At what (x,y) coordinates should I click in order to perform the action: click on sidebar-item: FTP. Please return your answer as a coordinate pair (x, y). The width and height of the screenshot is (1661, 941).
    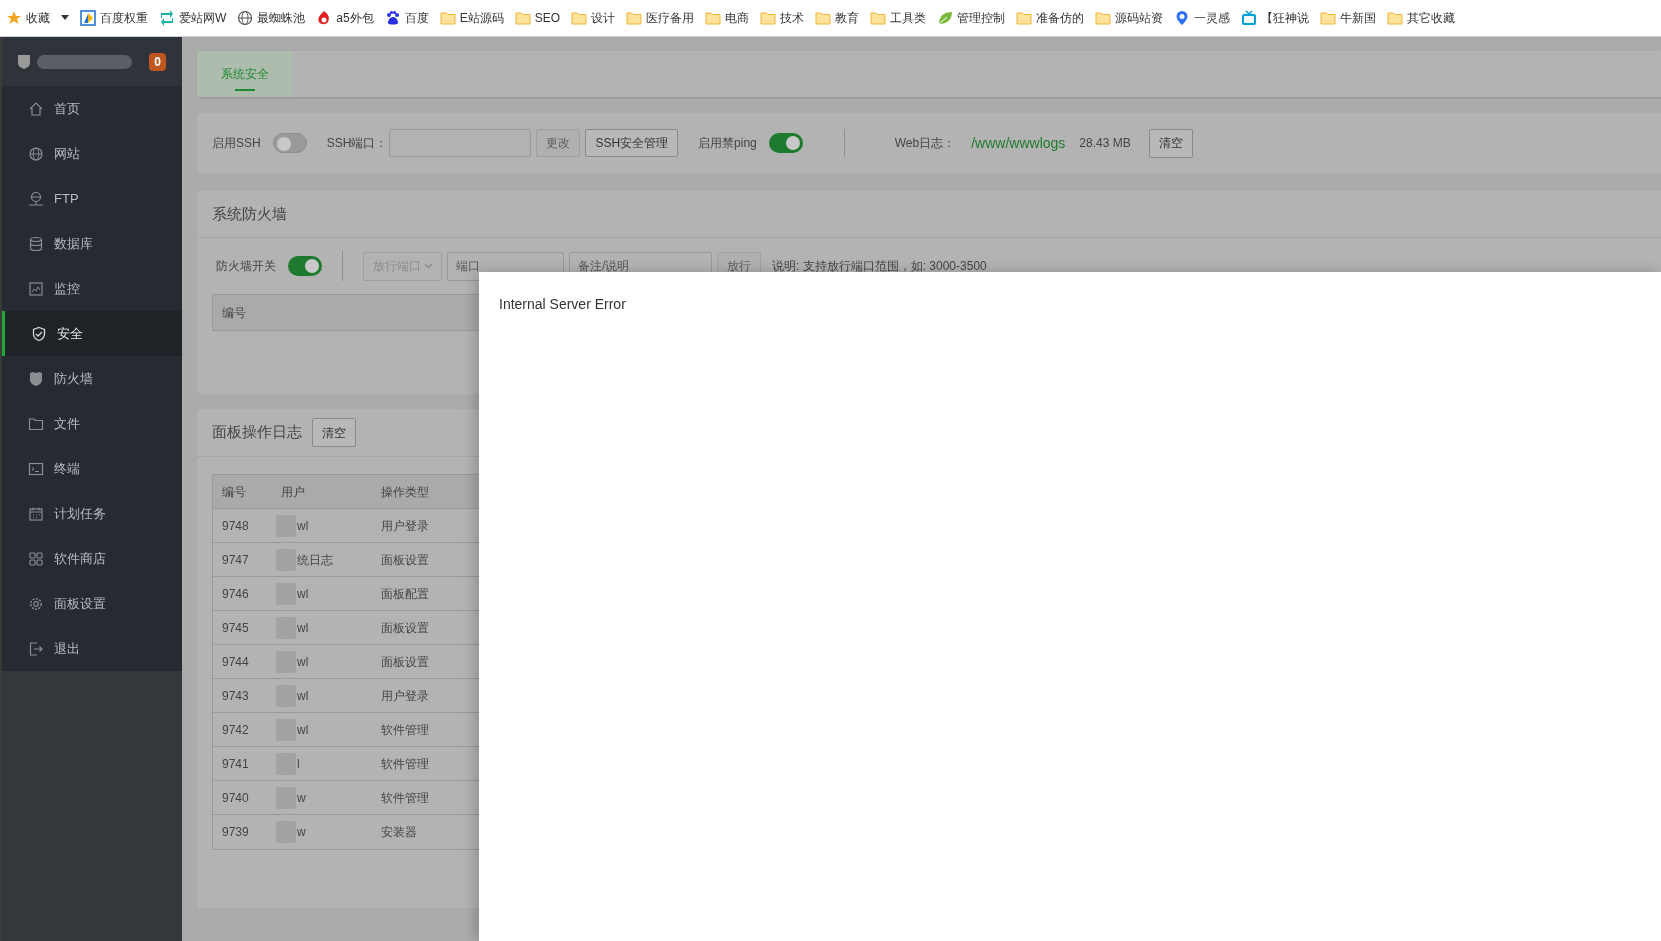
    Looking at the image, I should click on (92, 198).